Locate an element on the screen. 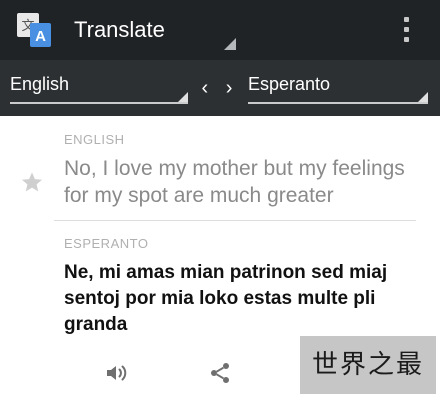 The image size is (440, 400). source-language-label: English is located at coordinates (40, 84).